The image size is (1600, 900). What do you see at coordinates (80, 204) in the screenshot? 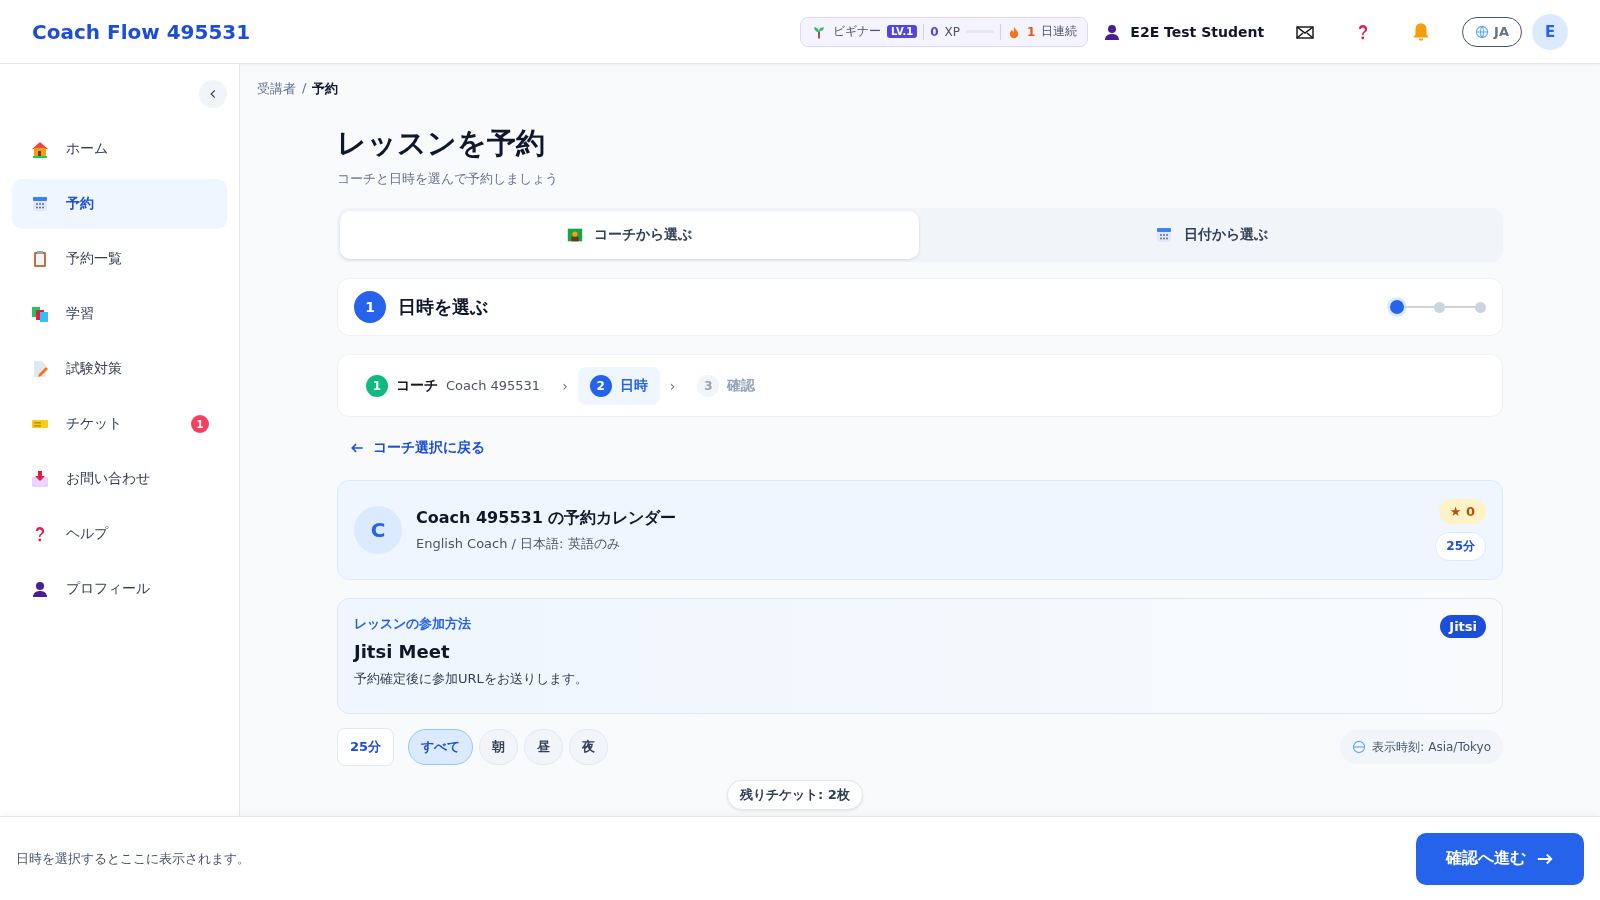
I see `sidebar-label: 予約` at bounding box center [80, 204].